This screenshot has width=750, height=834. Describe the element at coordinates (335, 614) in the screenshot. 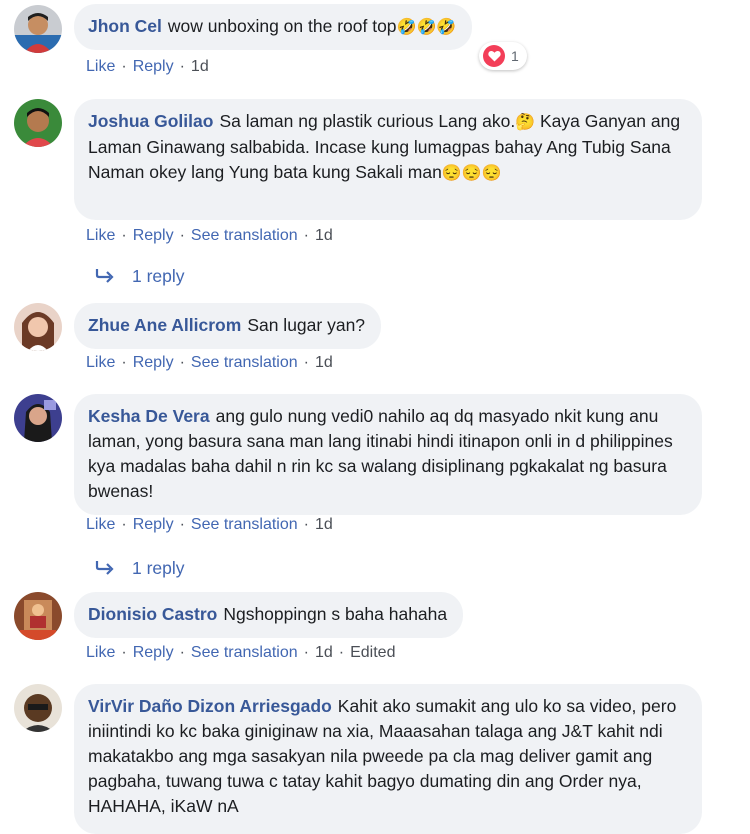

I see `comment-text: Ngshoppingn s baha hahaha` at that location.